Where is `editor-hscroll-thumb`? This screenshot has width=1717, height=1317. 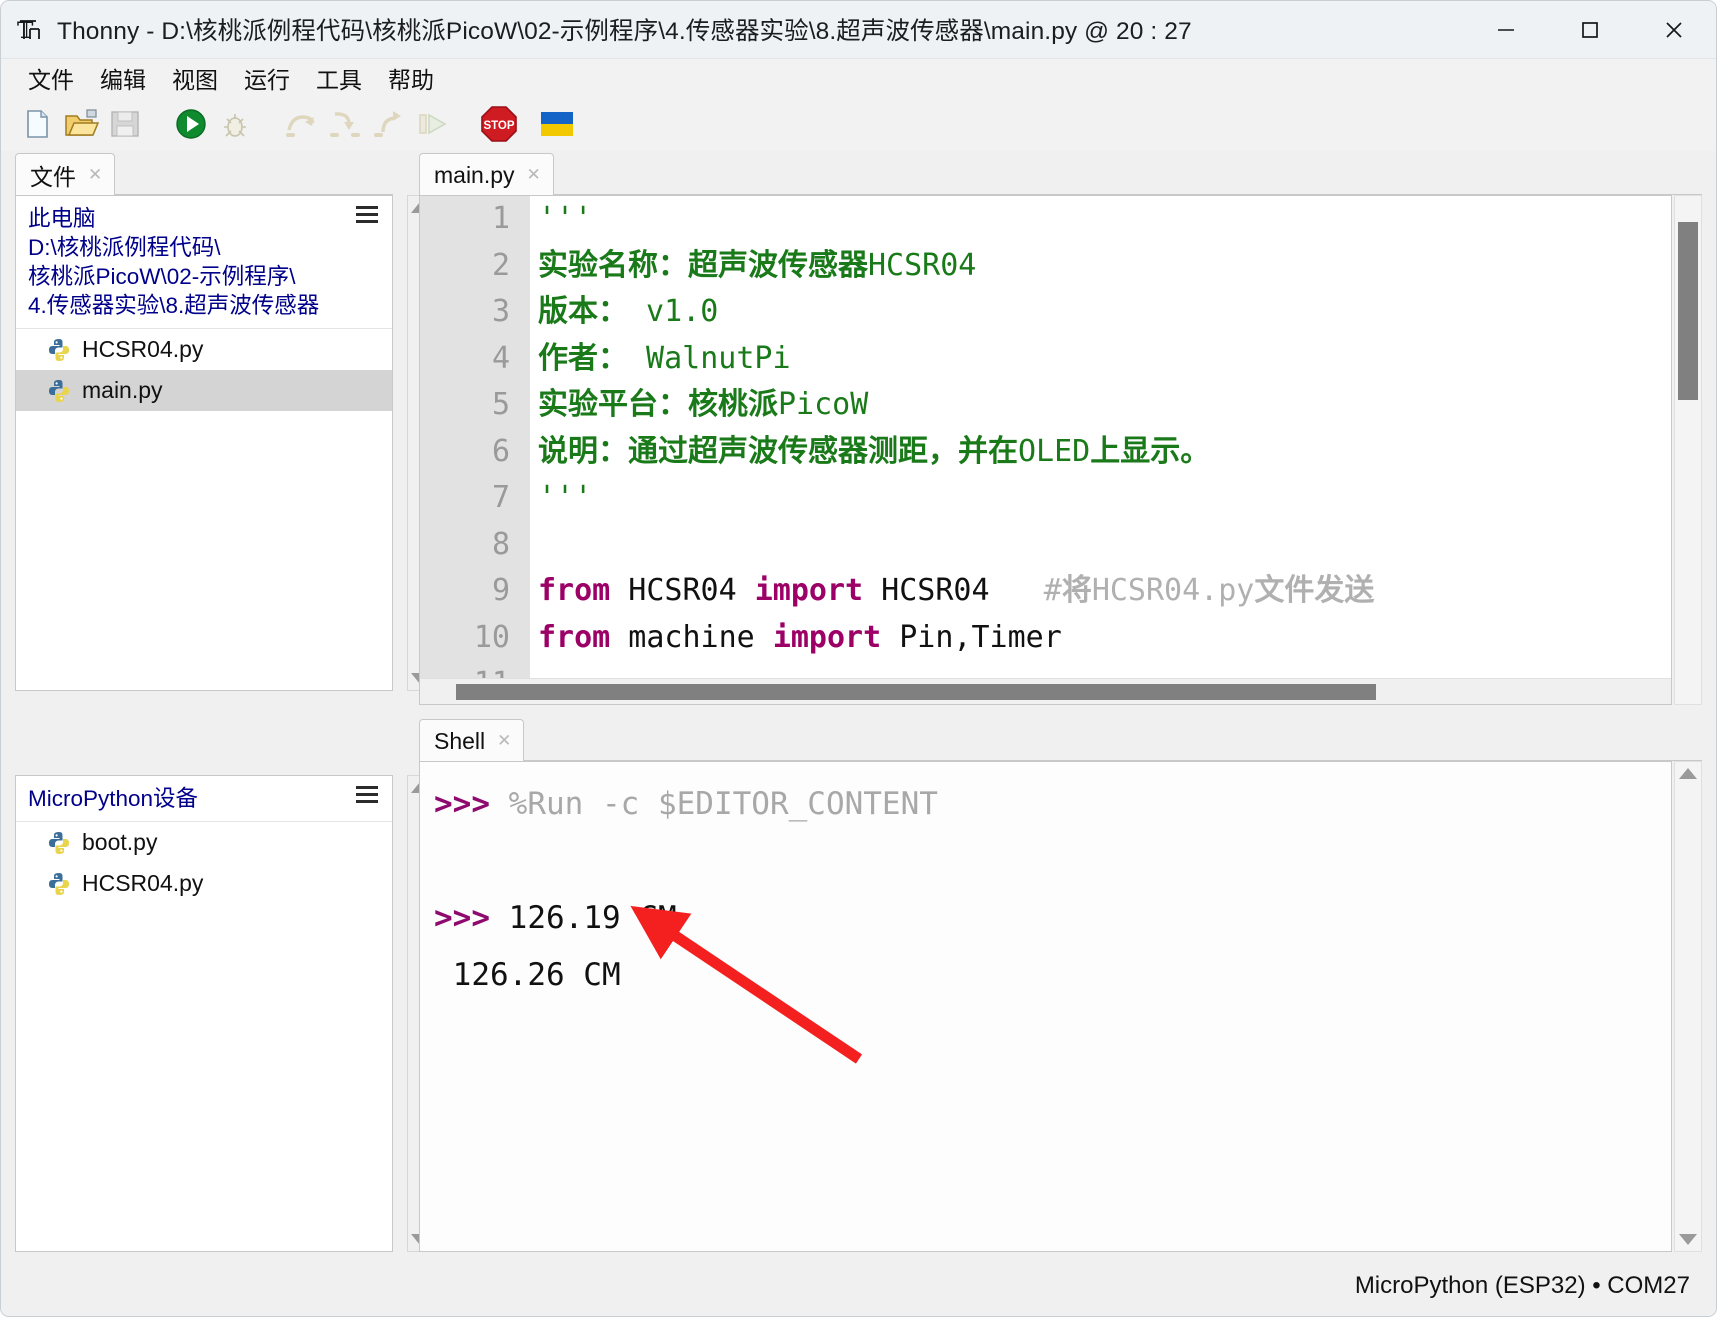 editor-hscroll-thumb is located at coordinates (916, 692).